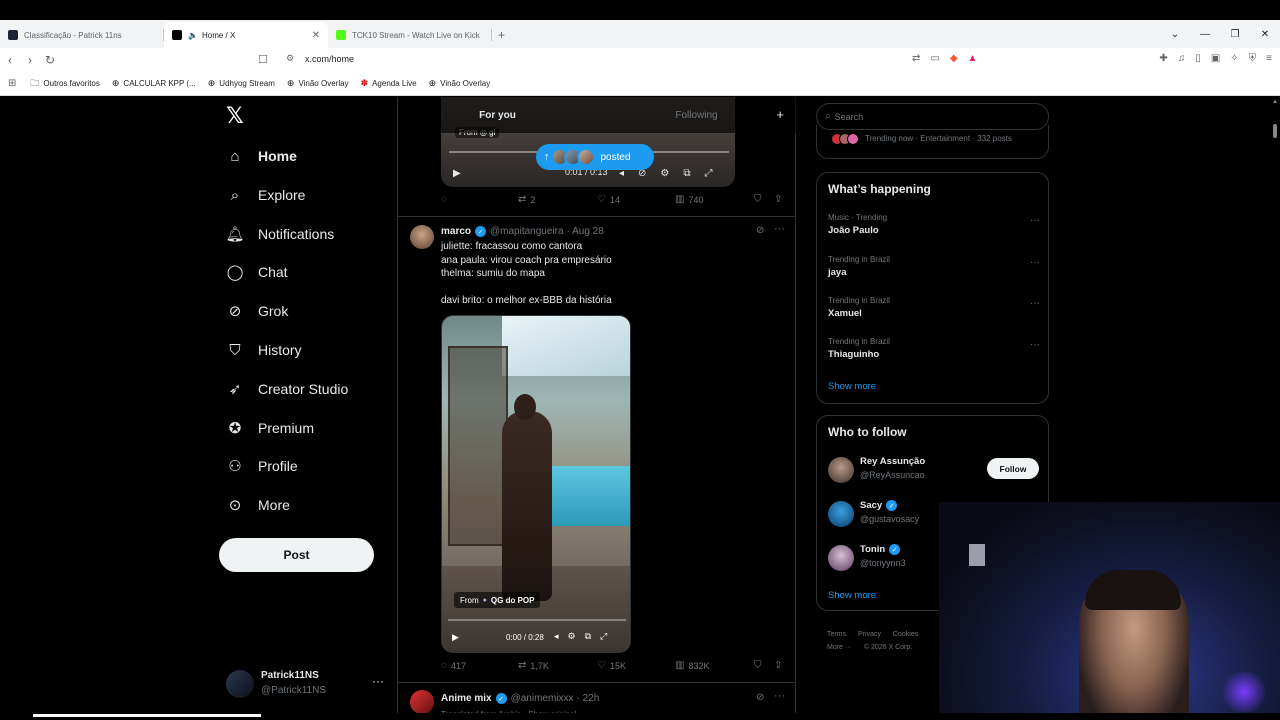  I want to click on like-button: ♡ 14, so click(608, 199).